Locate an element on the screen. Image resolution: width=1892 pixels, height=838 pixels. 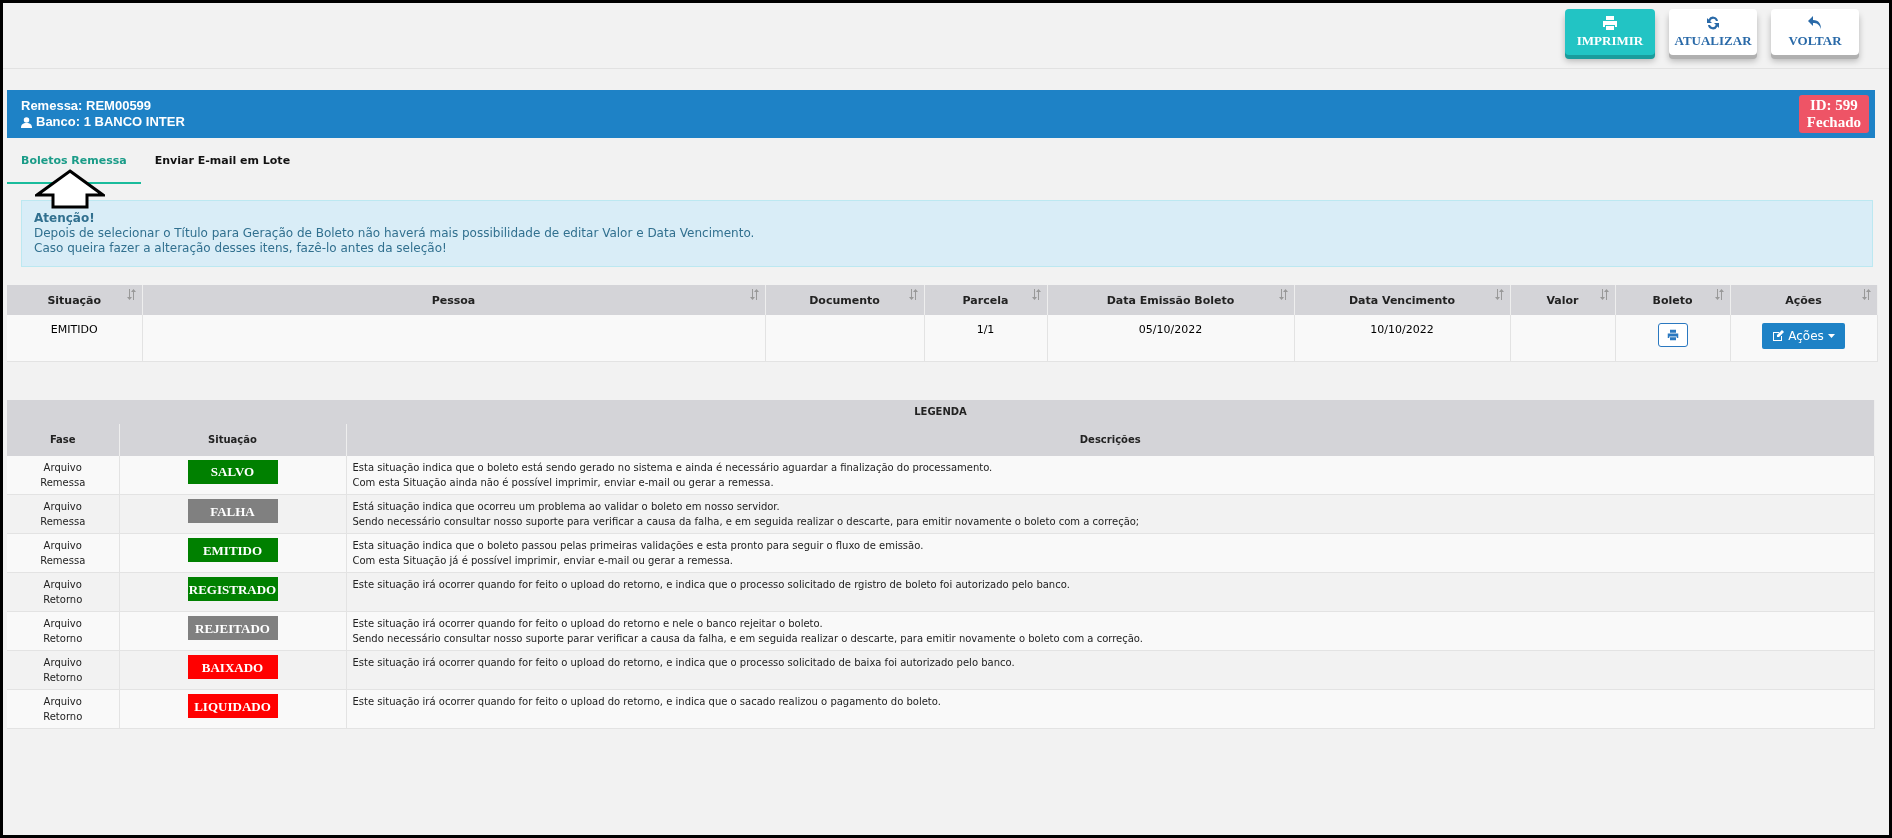
annotation-arrow is located at coordinates (70, 189).